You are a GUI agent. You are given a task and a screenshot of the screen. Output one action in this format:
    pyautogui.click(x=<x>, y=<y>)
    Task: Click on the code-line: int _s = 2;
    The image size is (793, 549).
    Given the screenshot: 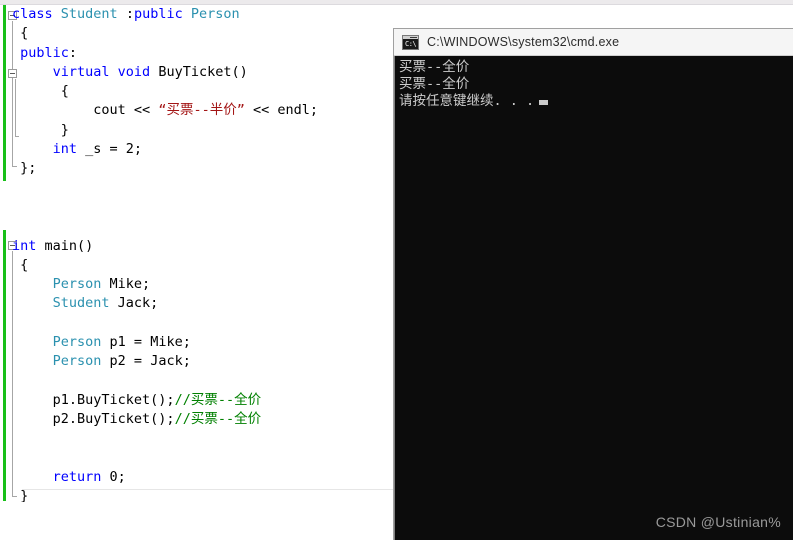 What is the action you would take?
    pyautogui.click(x=165, y=149)
    